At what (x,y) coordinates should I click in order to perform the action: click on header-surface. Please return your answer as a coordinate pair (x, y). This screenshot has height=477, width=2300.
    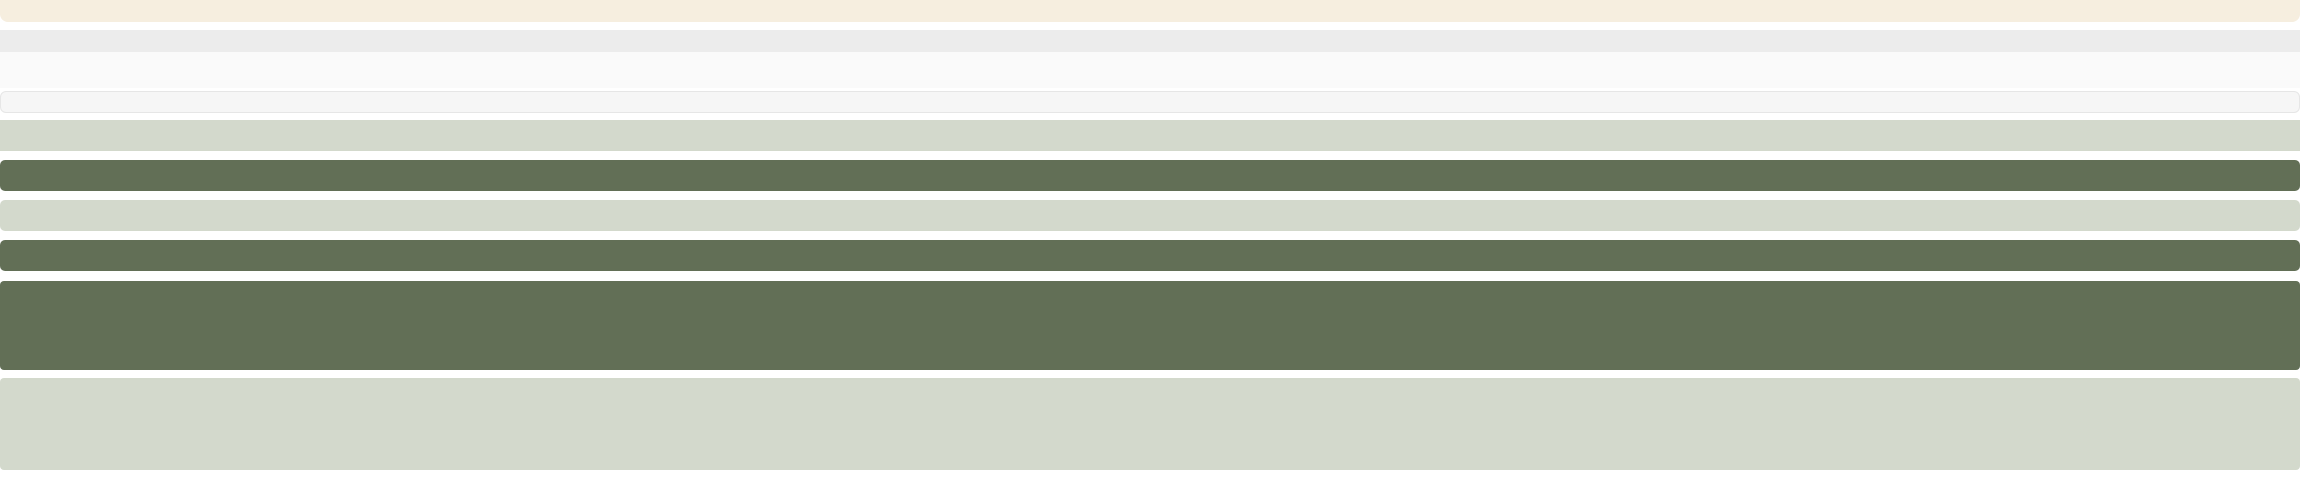
    Looking at the image, I should click on (1150, 70).